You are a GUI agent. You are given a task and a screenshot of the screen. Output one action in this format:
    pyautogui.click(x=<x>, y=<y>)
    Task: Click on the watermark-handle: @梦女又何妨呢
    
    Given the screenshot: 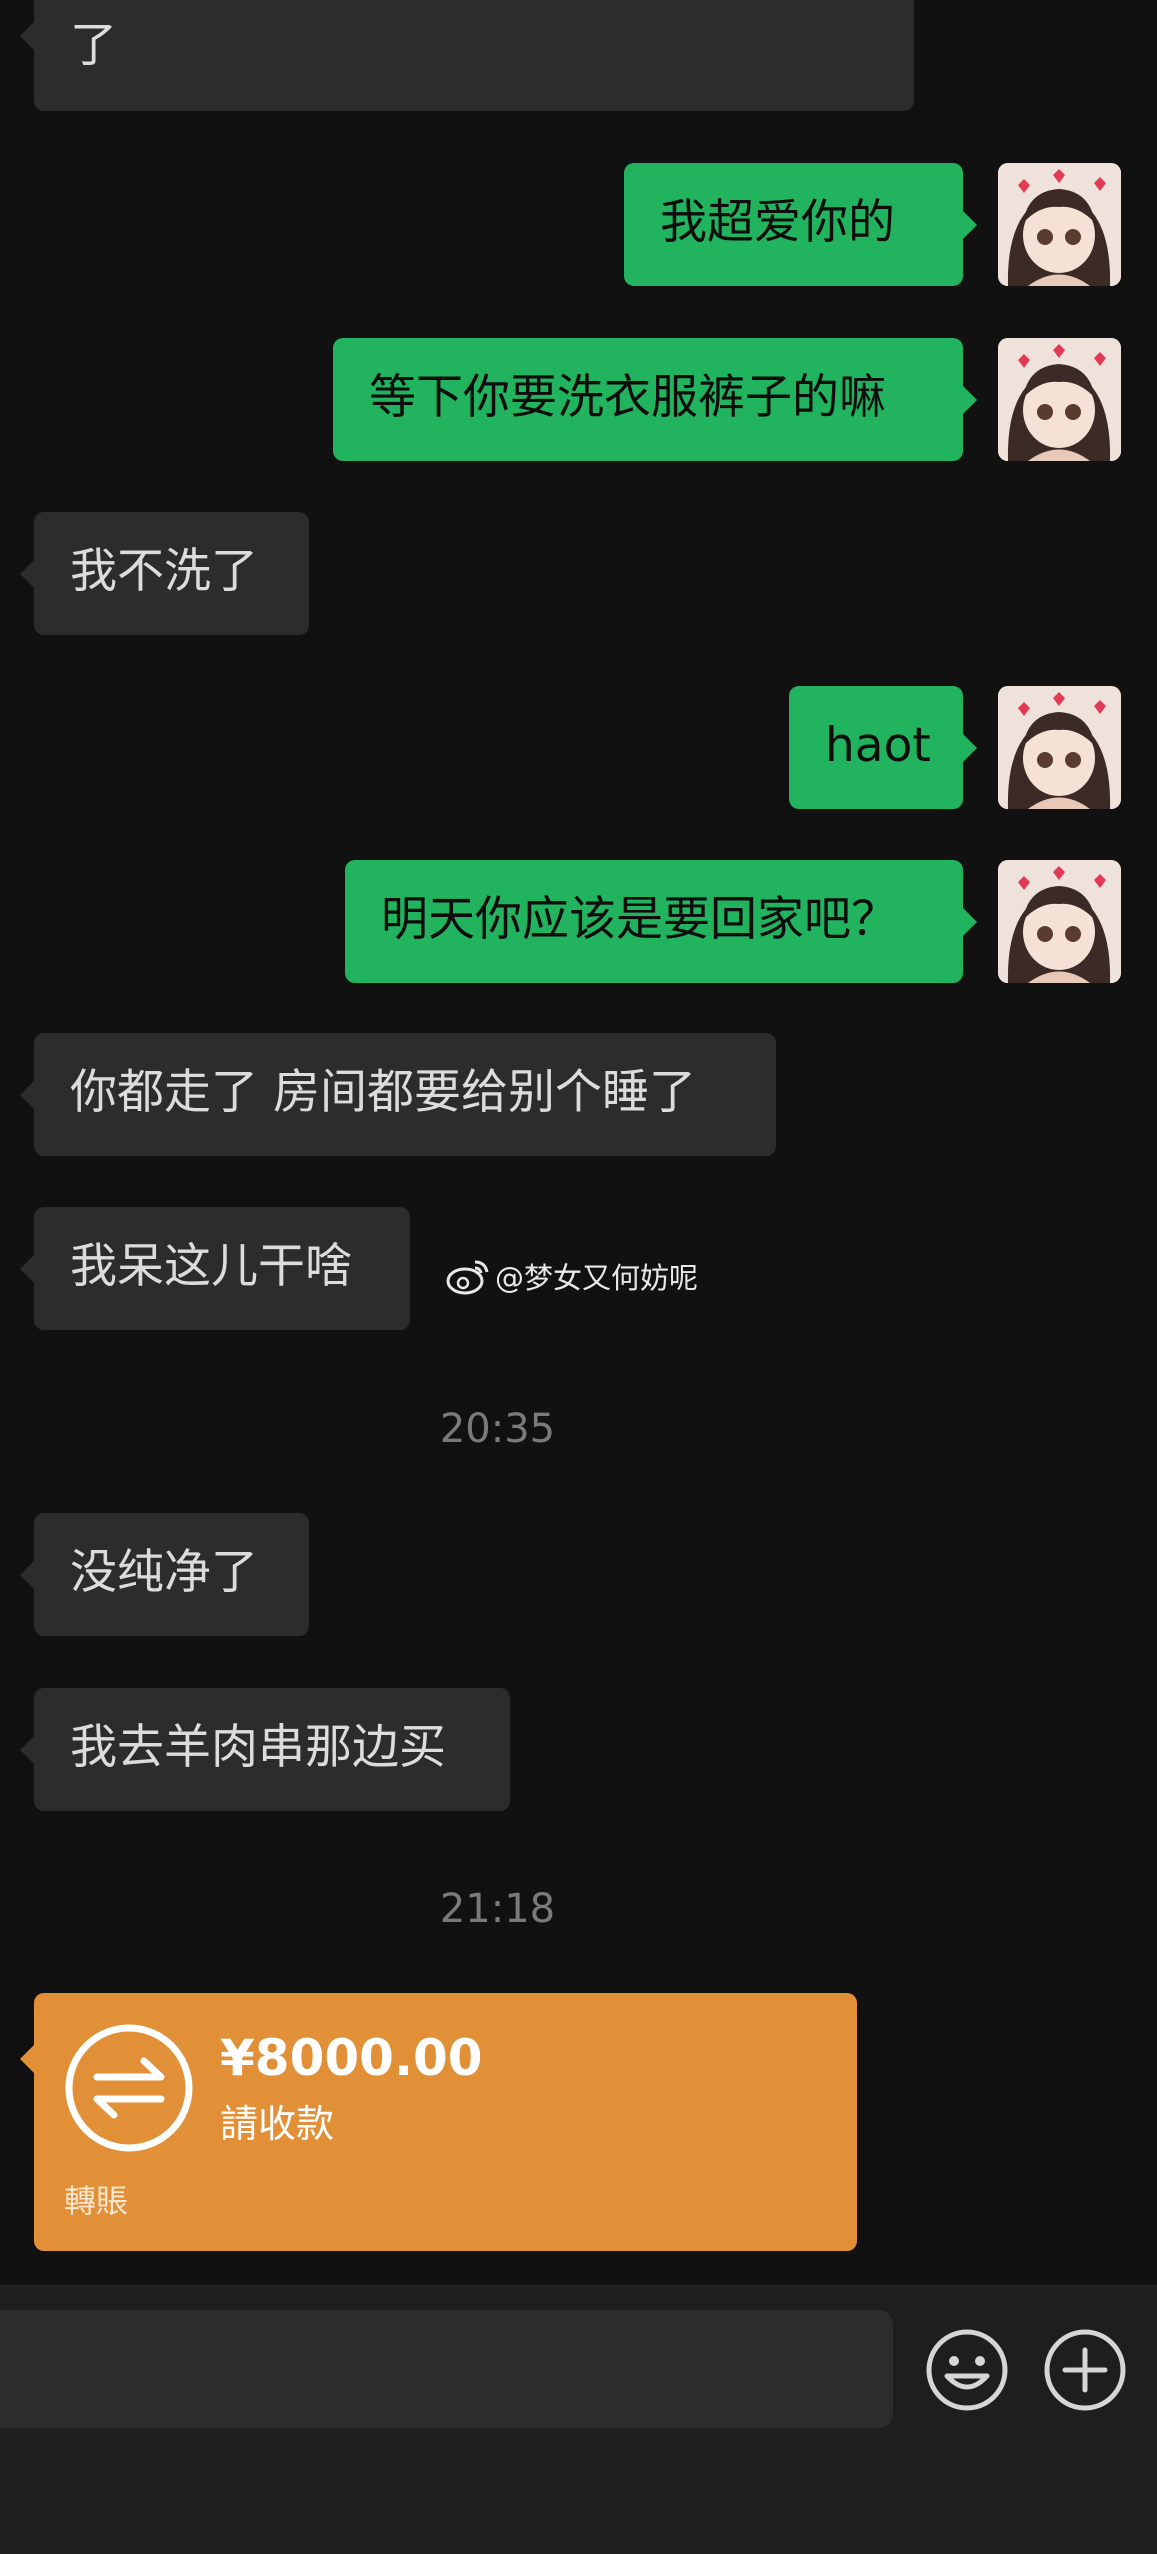 What is the action you would take?
    pyautogui.click(x=597, y=1278)
    